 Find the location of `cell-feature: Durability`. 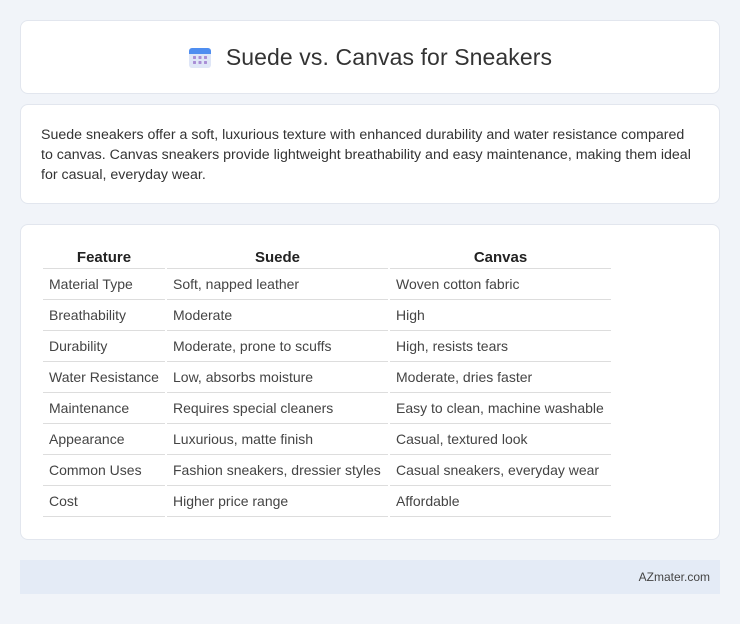

cell-feature: Durability is located at coordinates (104, 346).